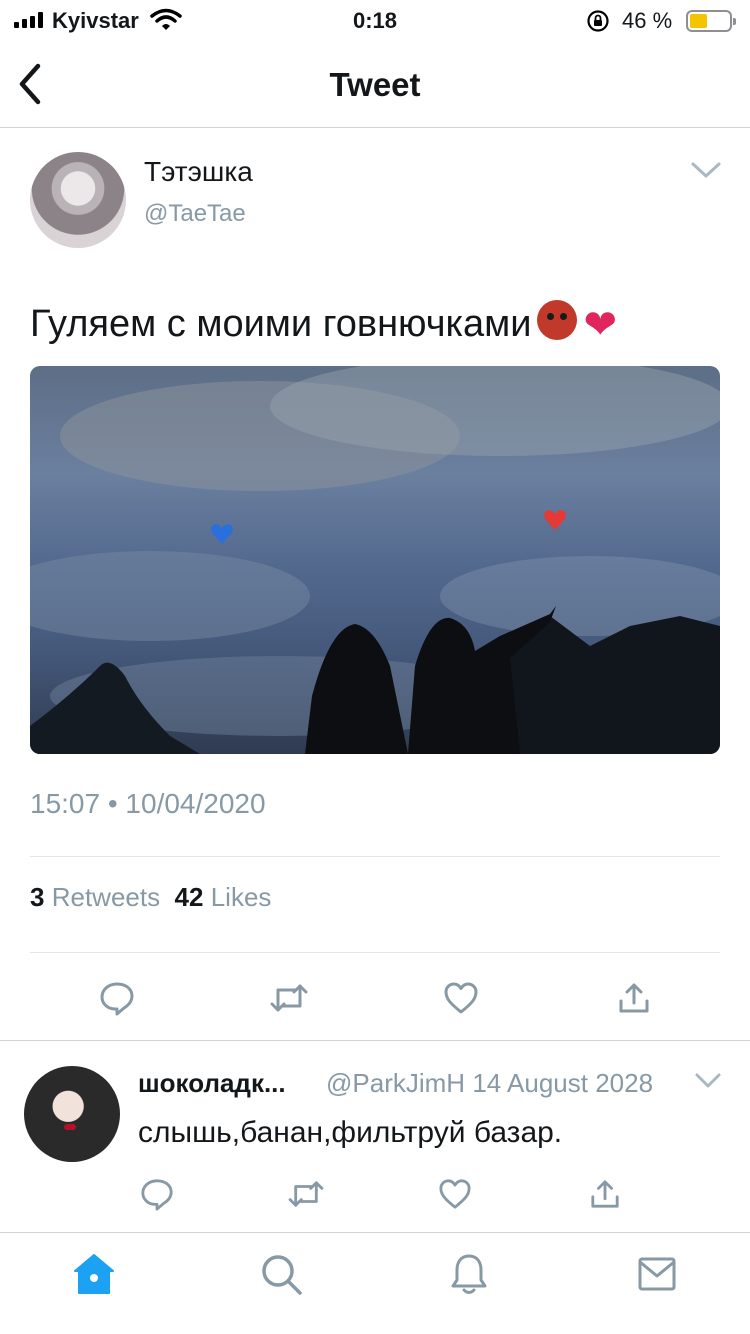 The width and height of the screenshot is (750, 1334). I want to click on reply-reply-button, so click(157, 1194).